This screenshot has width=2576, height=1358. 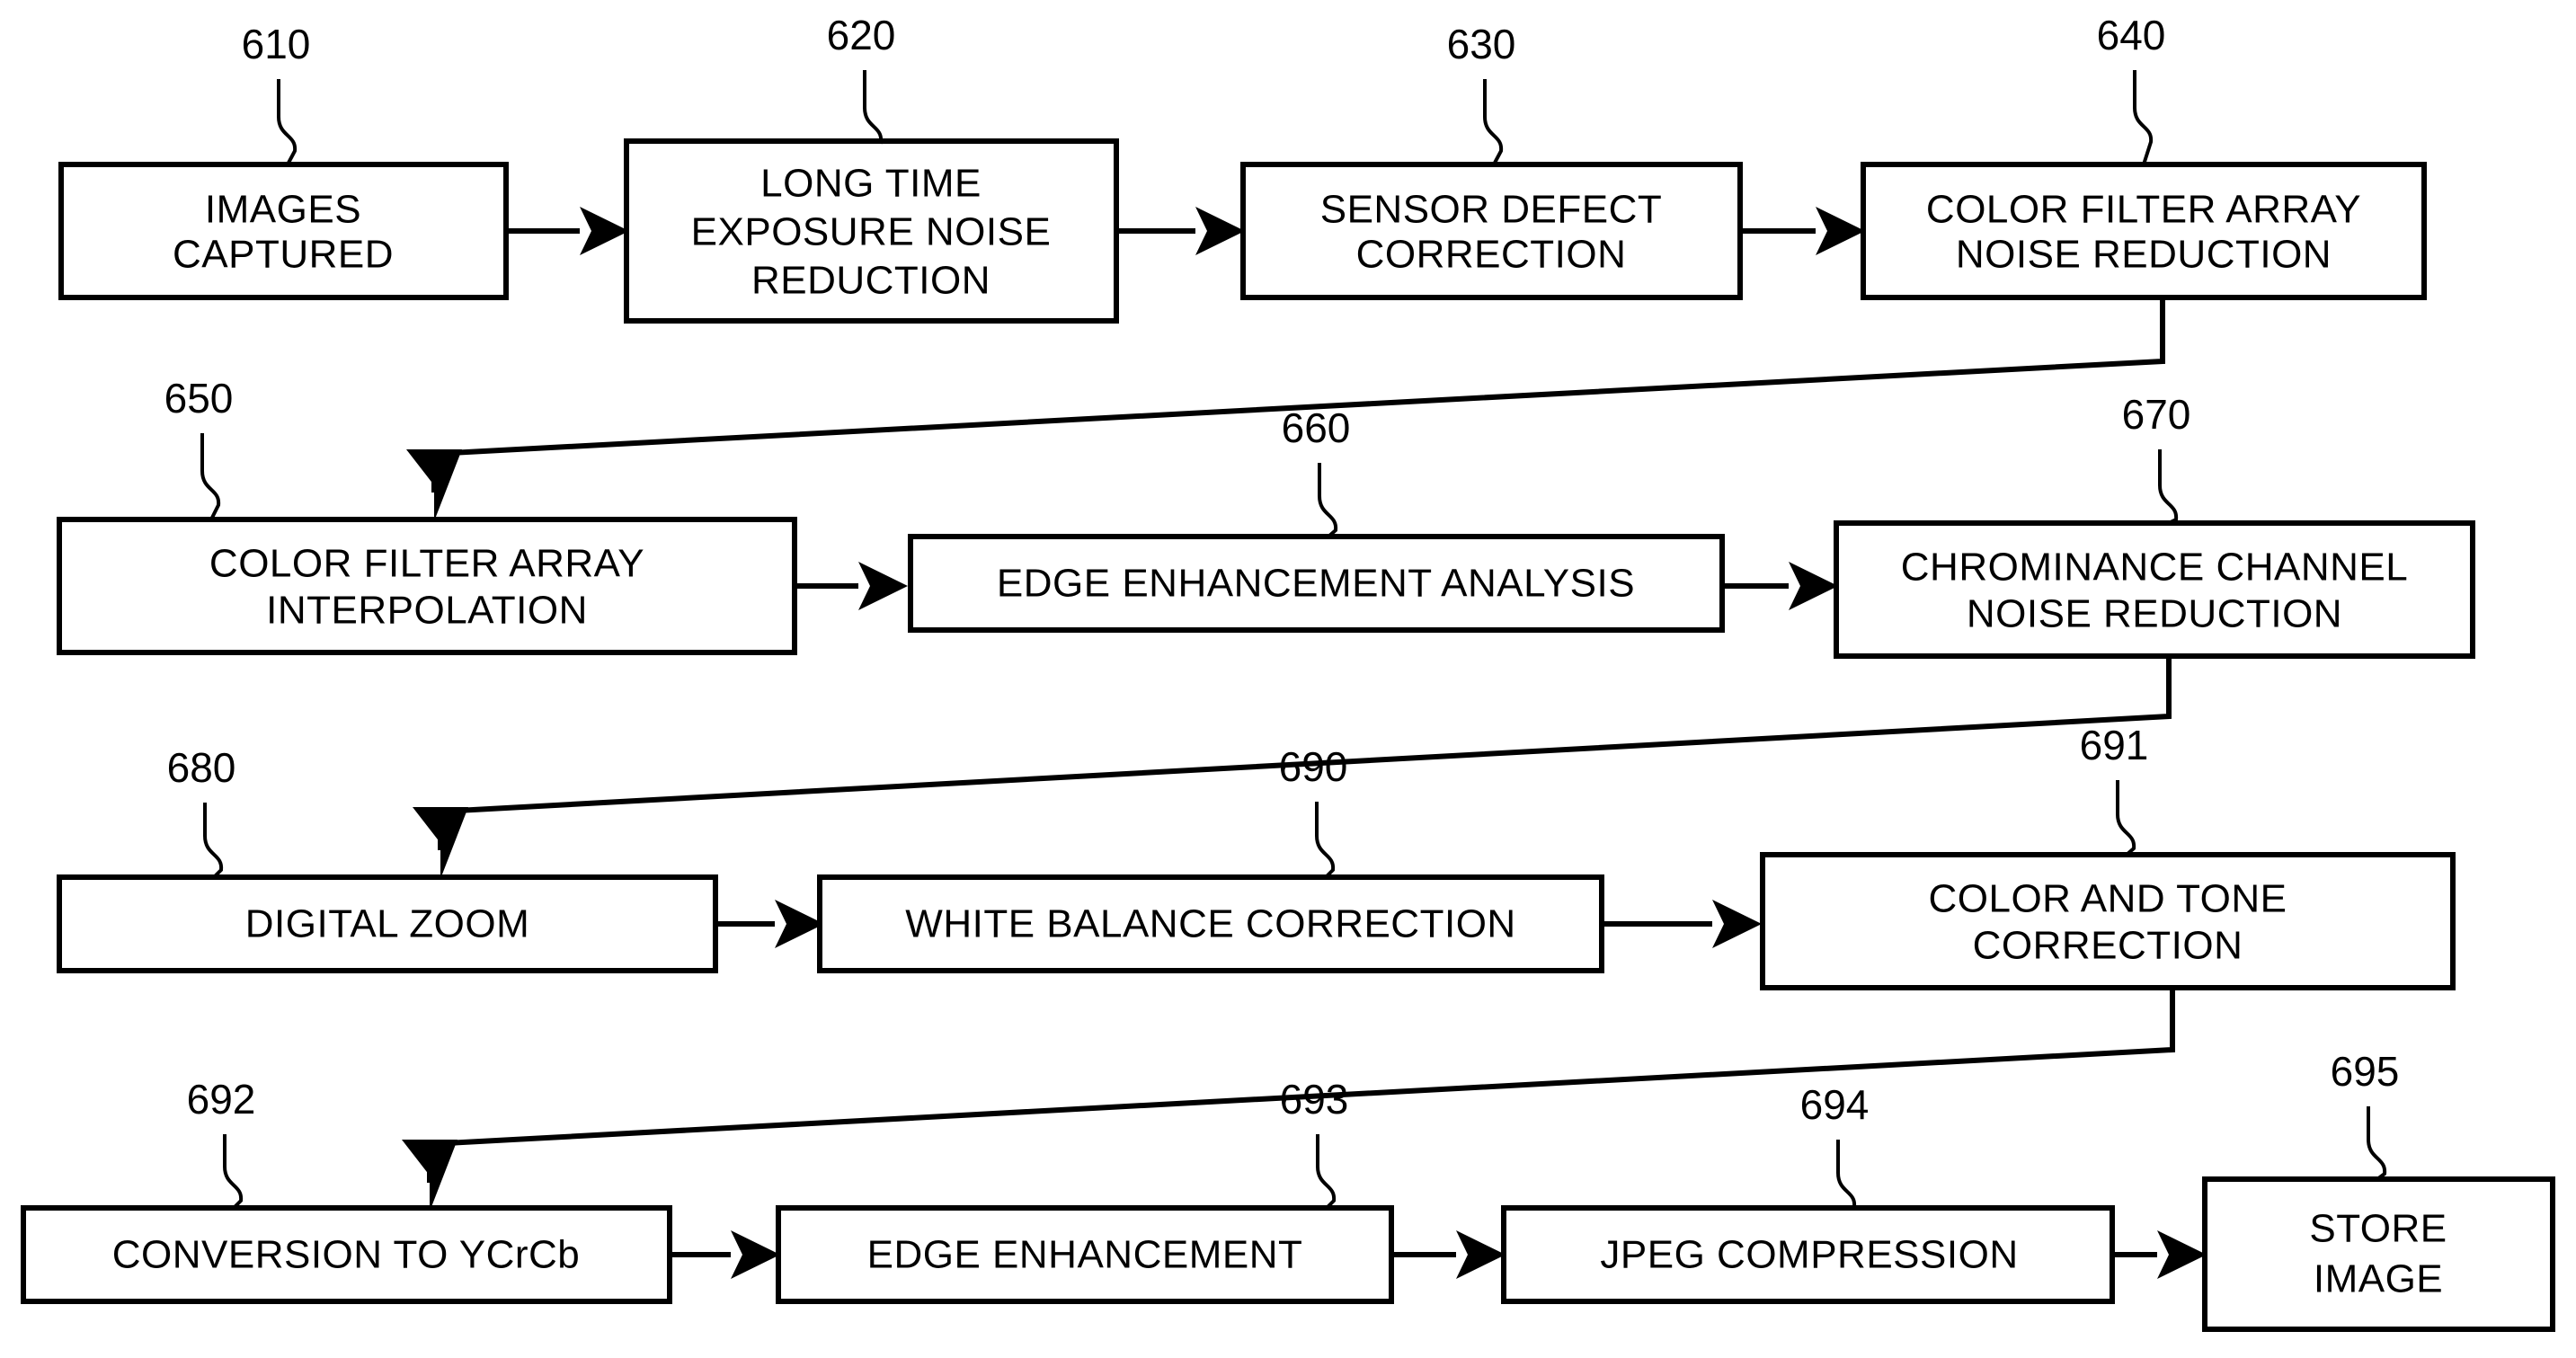 I want to click on node-670: CHROMINANCE CHANNEL NOISE REDUCTION, so click(x=2154, y=589).